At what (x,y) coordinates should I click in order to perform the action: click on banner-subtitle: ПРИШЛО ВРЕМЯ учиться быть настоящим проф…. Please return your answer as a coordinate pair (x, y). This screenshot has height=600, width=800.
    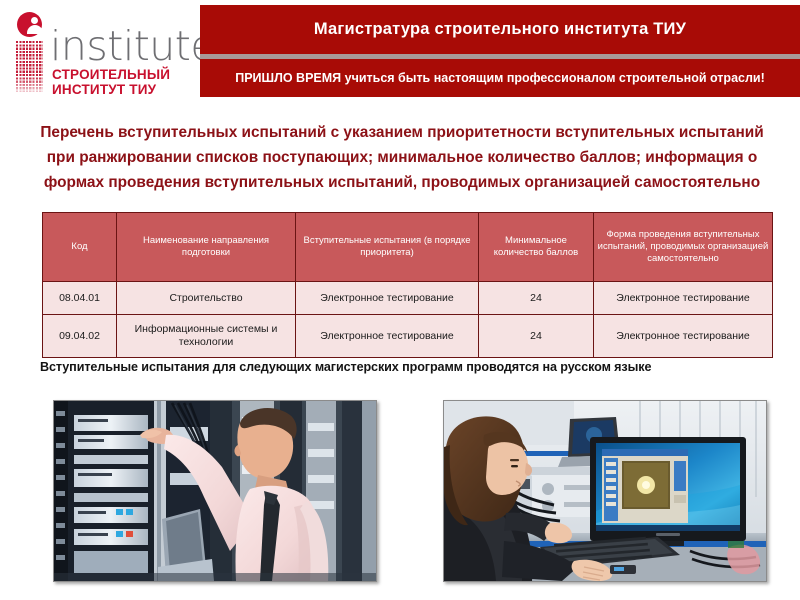
    Looking at the image, I should click on (500, 78).